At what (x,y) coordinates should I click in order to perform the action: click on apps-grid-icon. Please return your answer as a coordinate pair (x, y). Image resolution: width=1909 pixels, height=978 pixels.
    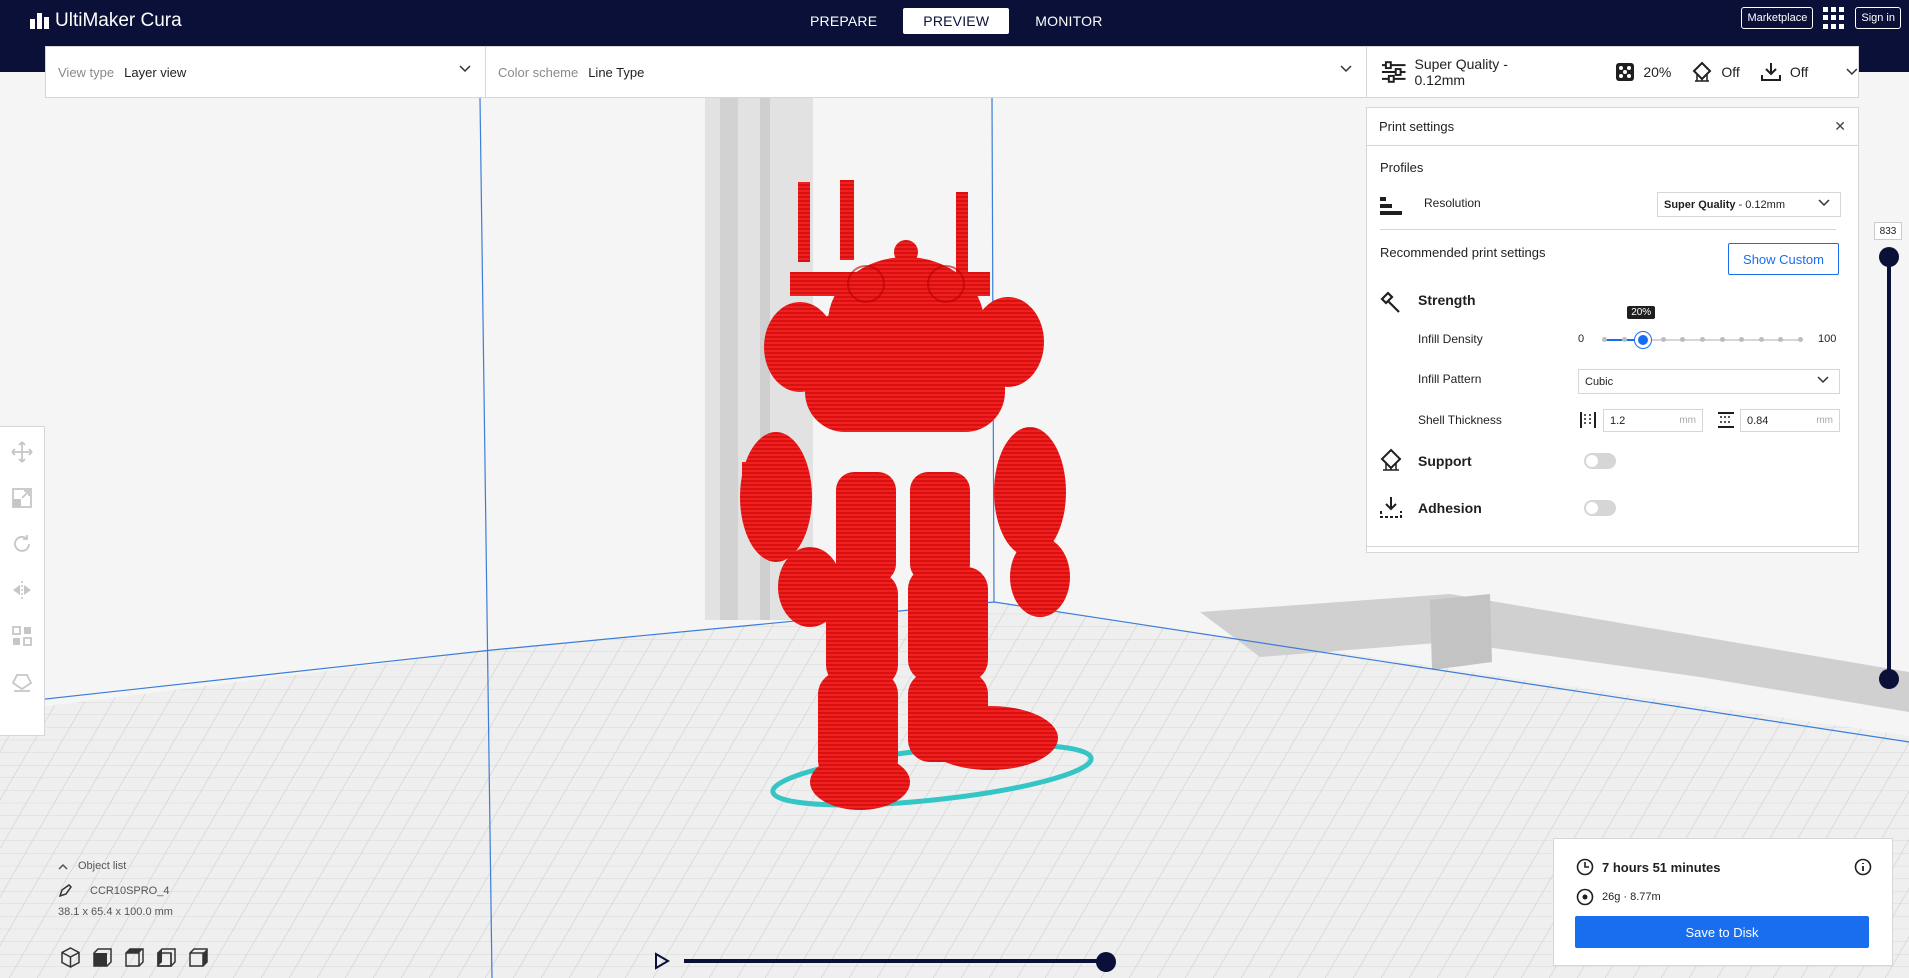
    Looking at the image, I should click on (1834, 18).